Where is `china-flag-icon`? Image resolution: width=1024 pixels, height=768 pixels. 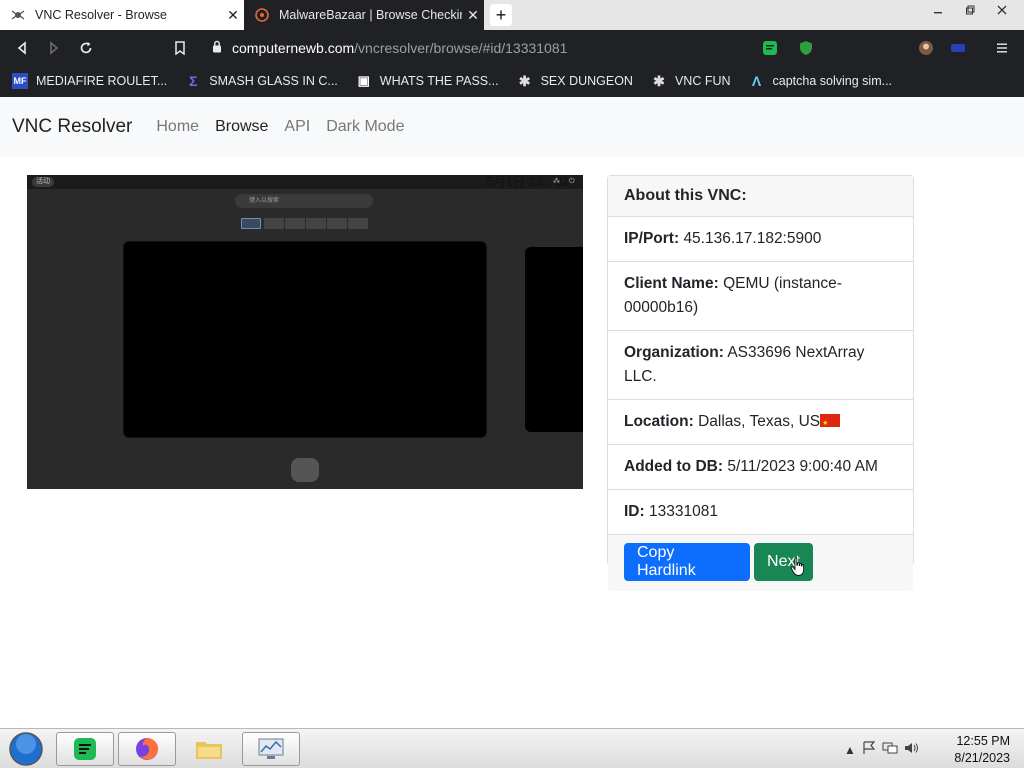 china-flag-icon is located at coordinates (830, 424).